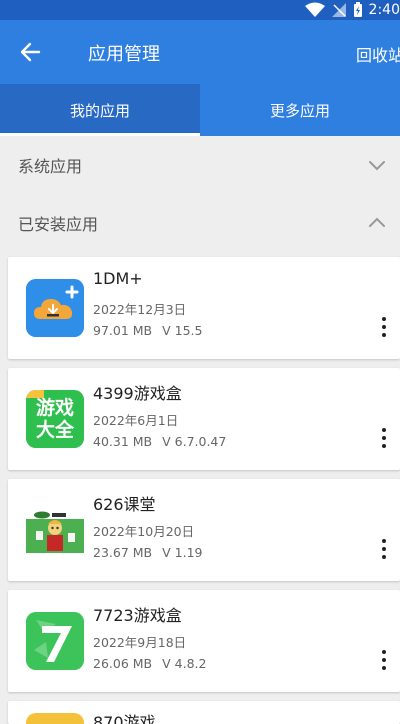  Describe the element at coordinates (123, 330) in the screenshot. I see `app-size: 97.01 MB` at that location.